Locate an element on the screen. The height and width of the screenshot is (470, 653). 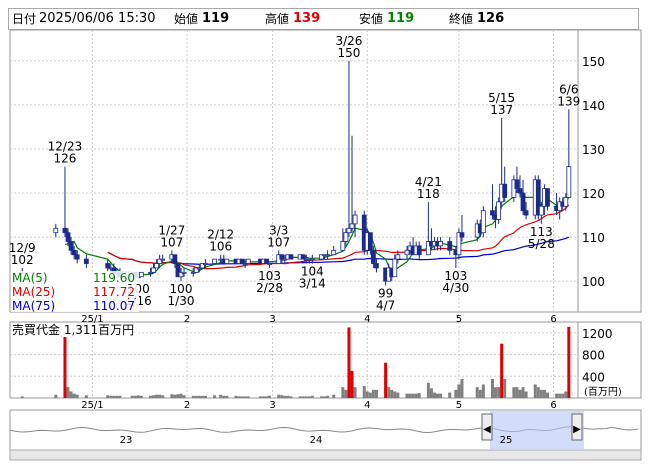
price-tick-label: 120 is located at coordinates (593, 194).